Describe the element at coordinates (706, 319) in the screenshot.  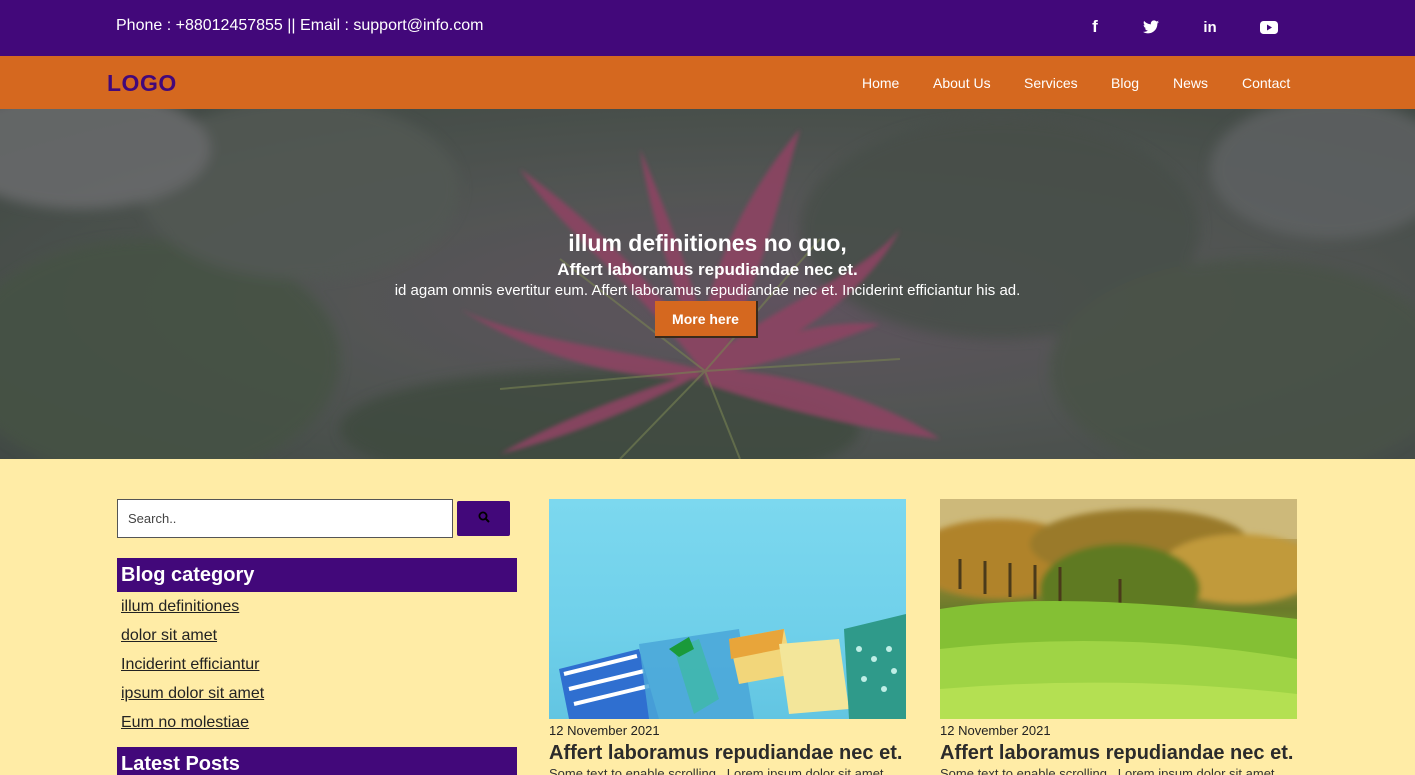
I see `more-here-button: More here` at that location.